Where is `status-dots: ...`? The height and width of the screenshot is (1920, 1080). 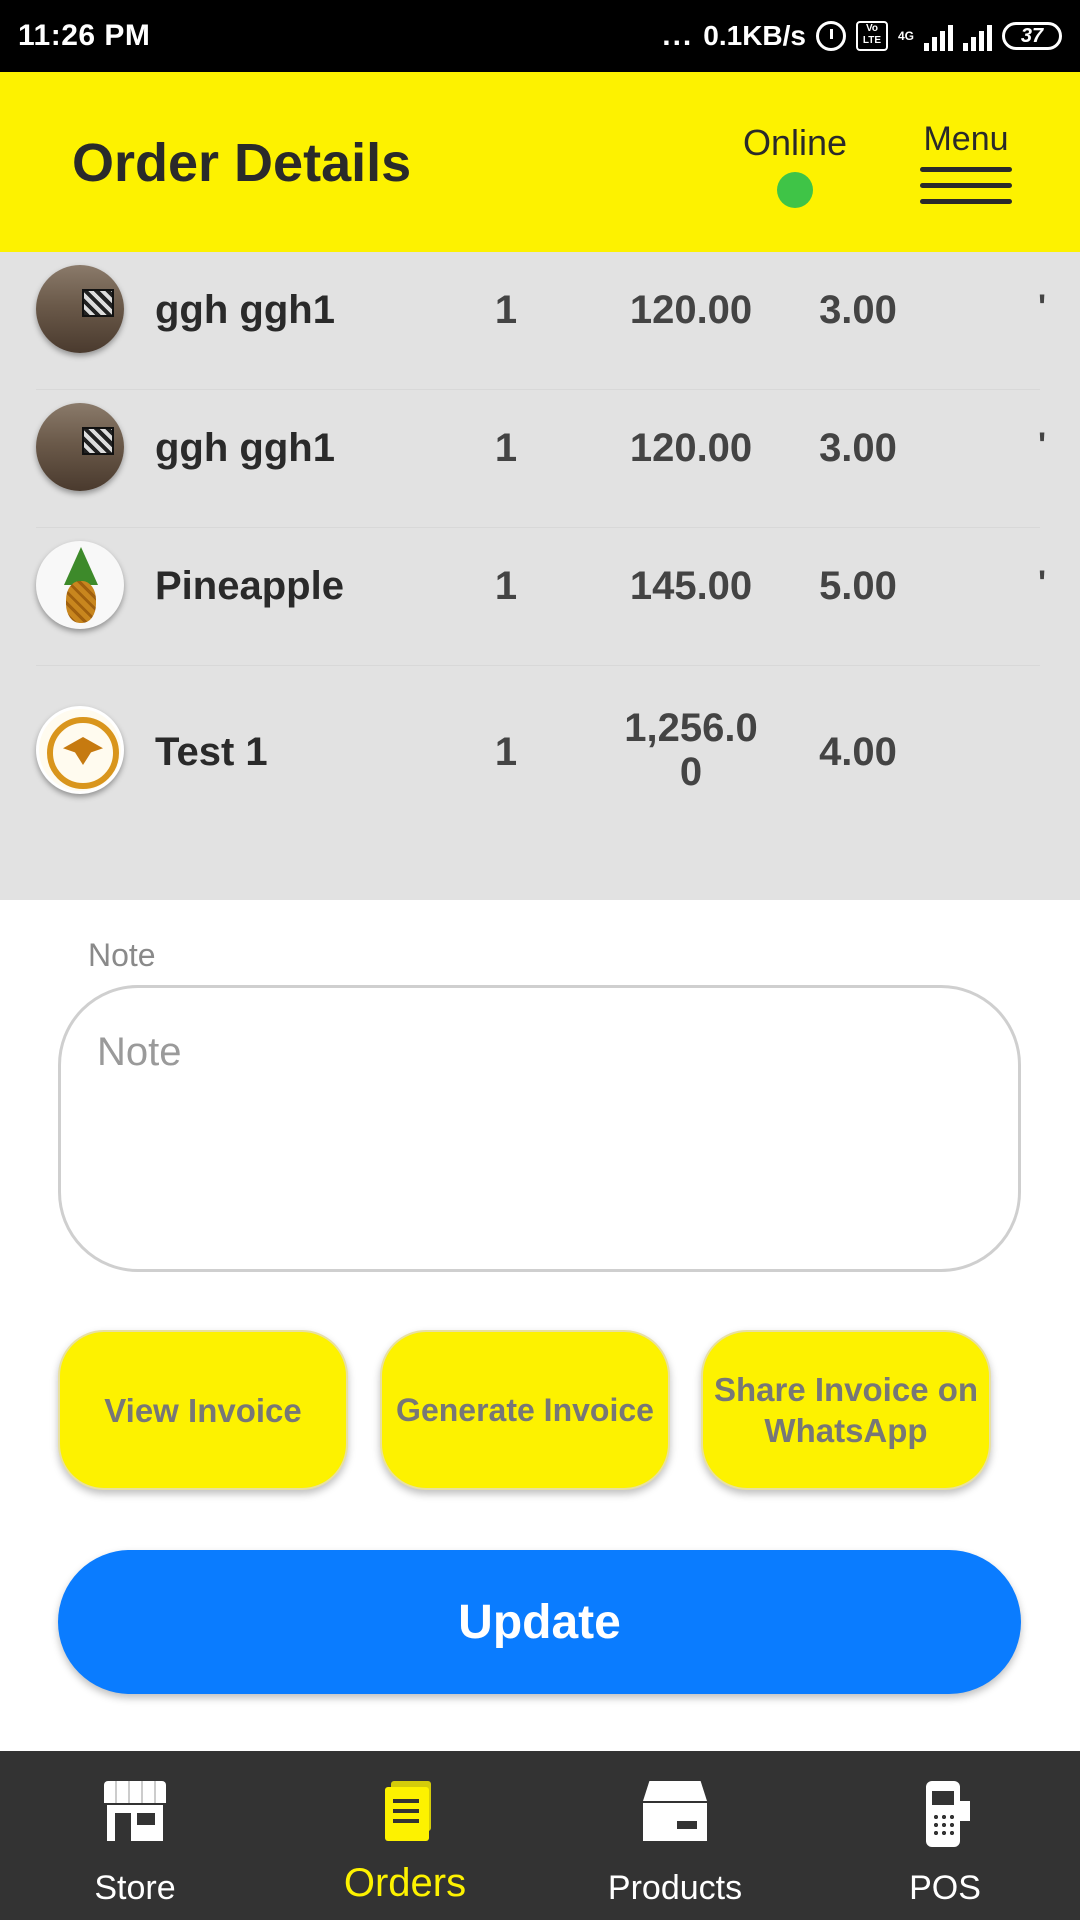
status-dots: ... is located at coordinates (678, 35).